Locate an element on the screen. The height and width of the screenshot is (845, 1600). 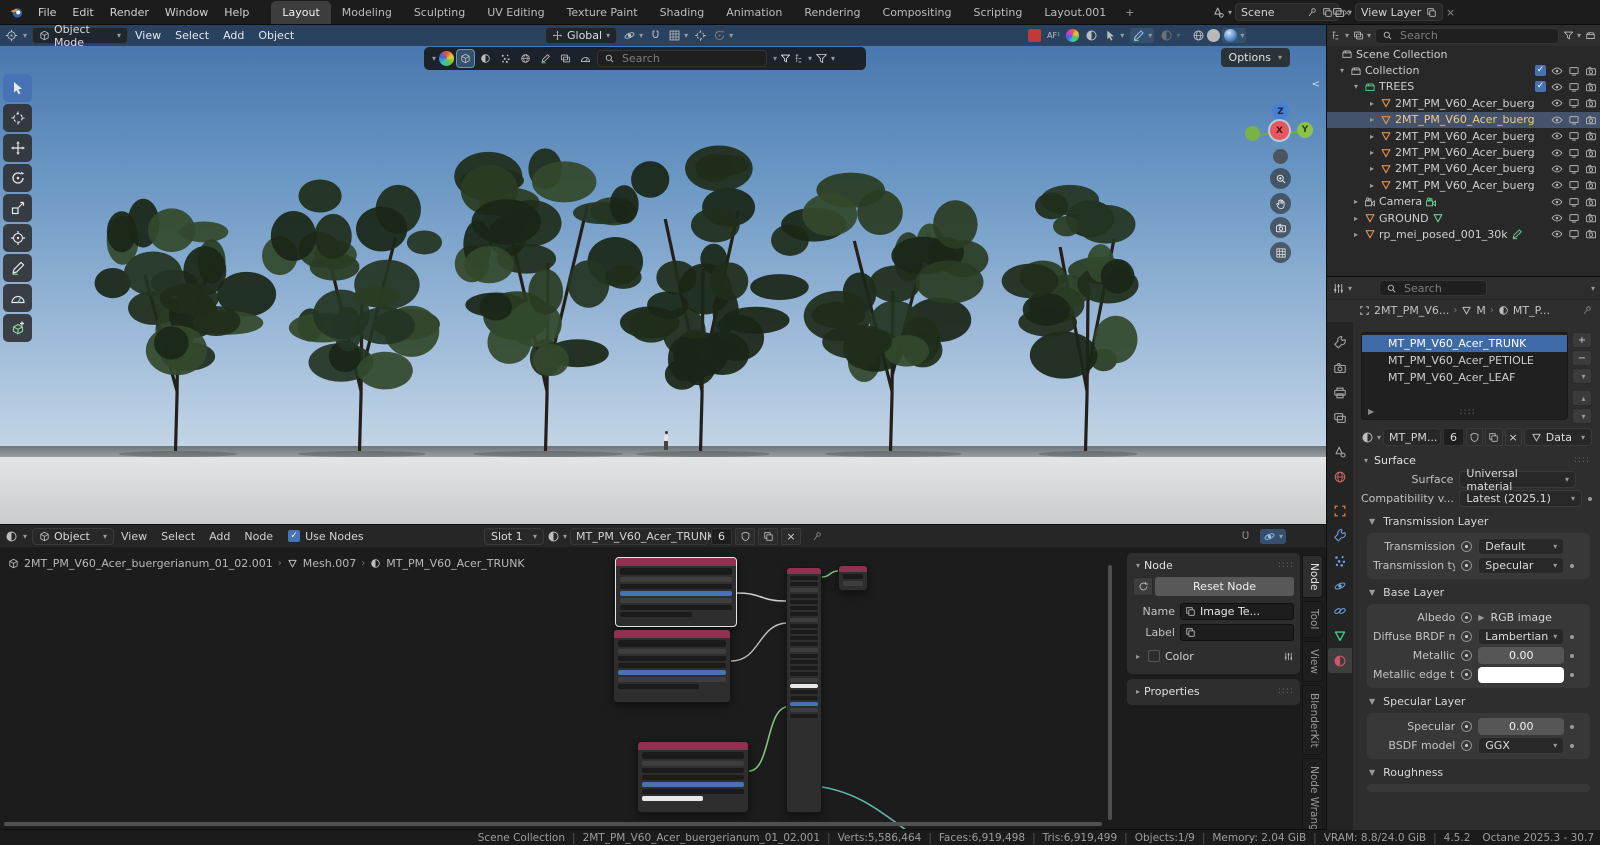
tab-uv-editing: UV Editing is located at coordinates (515, 12).